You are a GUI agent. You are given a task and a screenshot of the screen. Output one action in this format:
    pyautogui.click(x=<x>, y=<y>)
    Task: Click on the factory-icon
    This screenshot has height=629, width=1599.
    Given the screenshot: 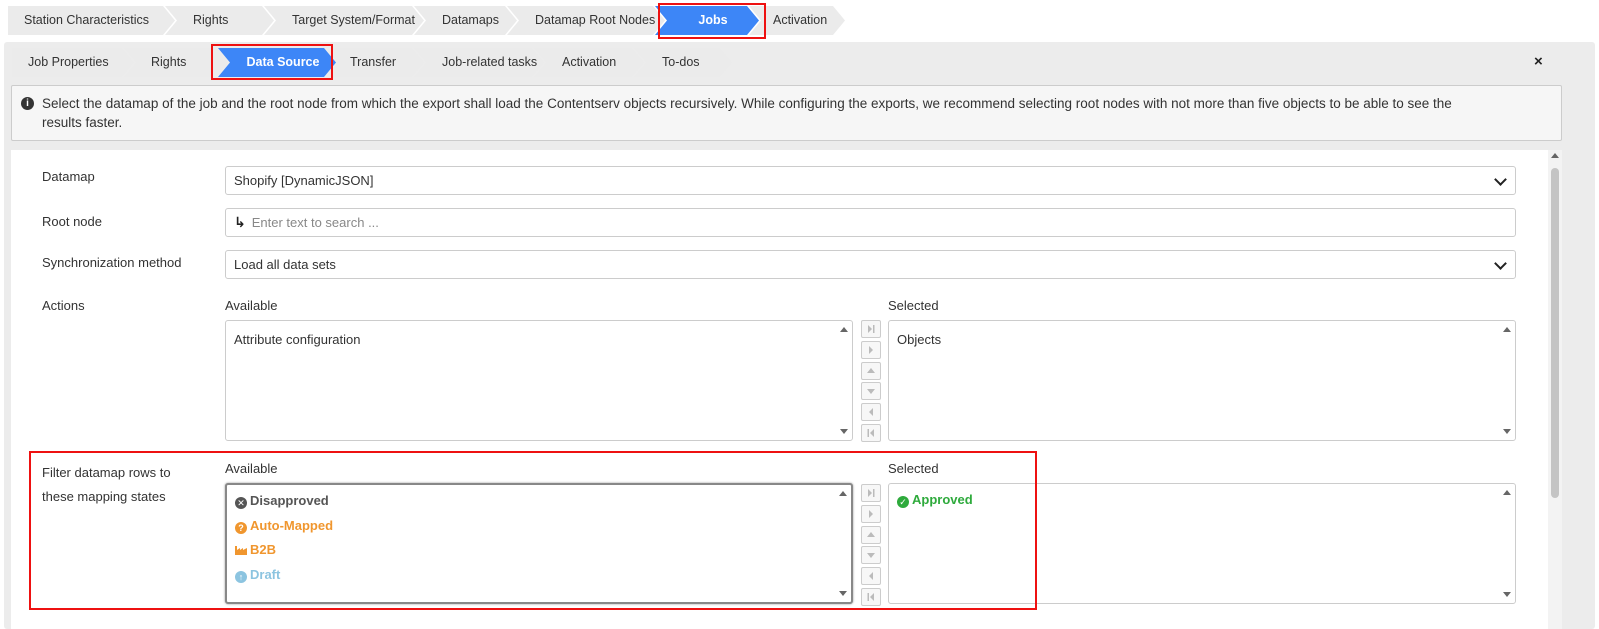 What is the action you would take?
    pyautogui.click(x=241, y=550)
    